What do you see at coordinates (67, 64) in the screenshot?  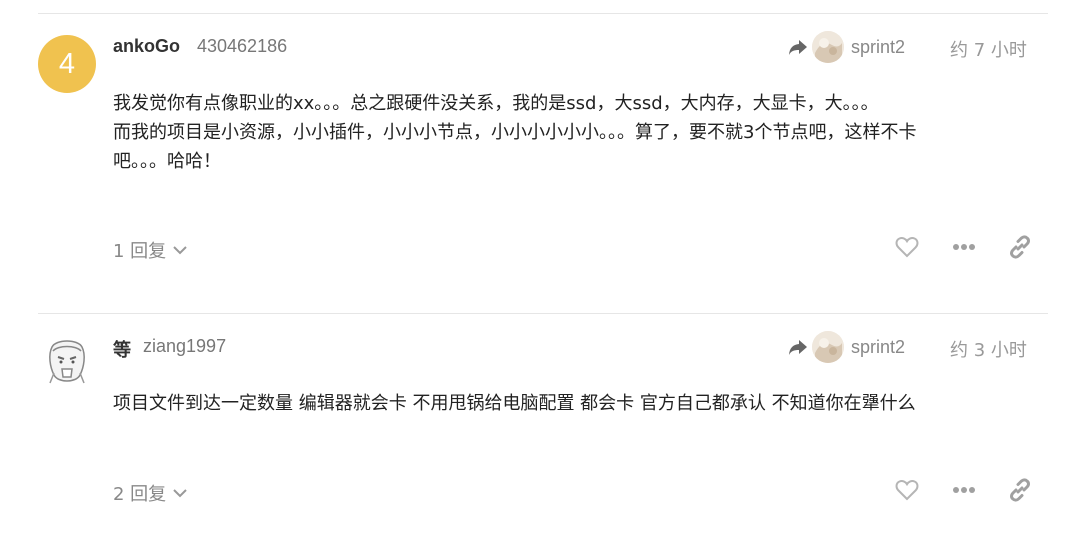 I see `user-avatar: 4` at bounding box center [67, 64].